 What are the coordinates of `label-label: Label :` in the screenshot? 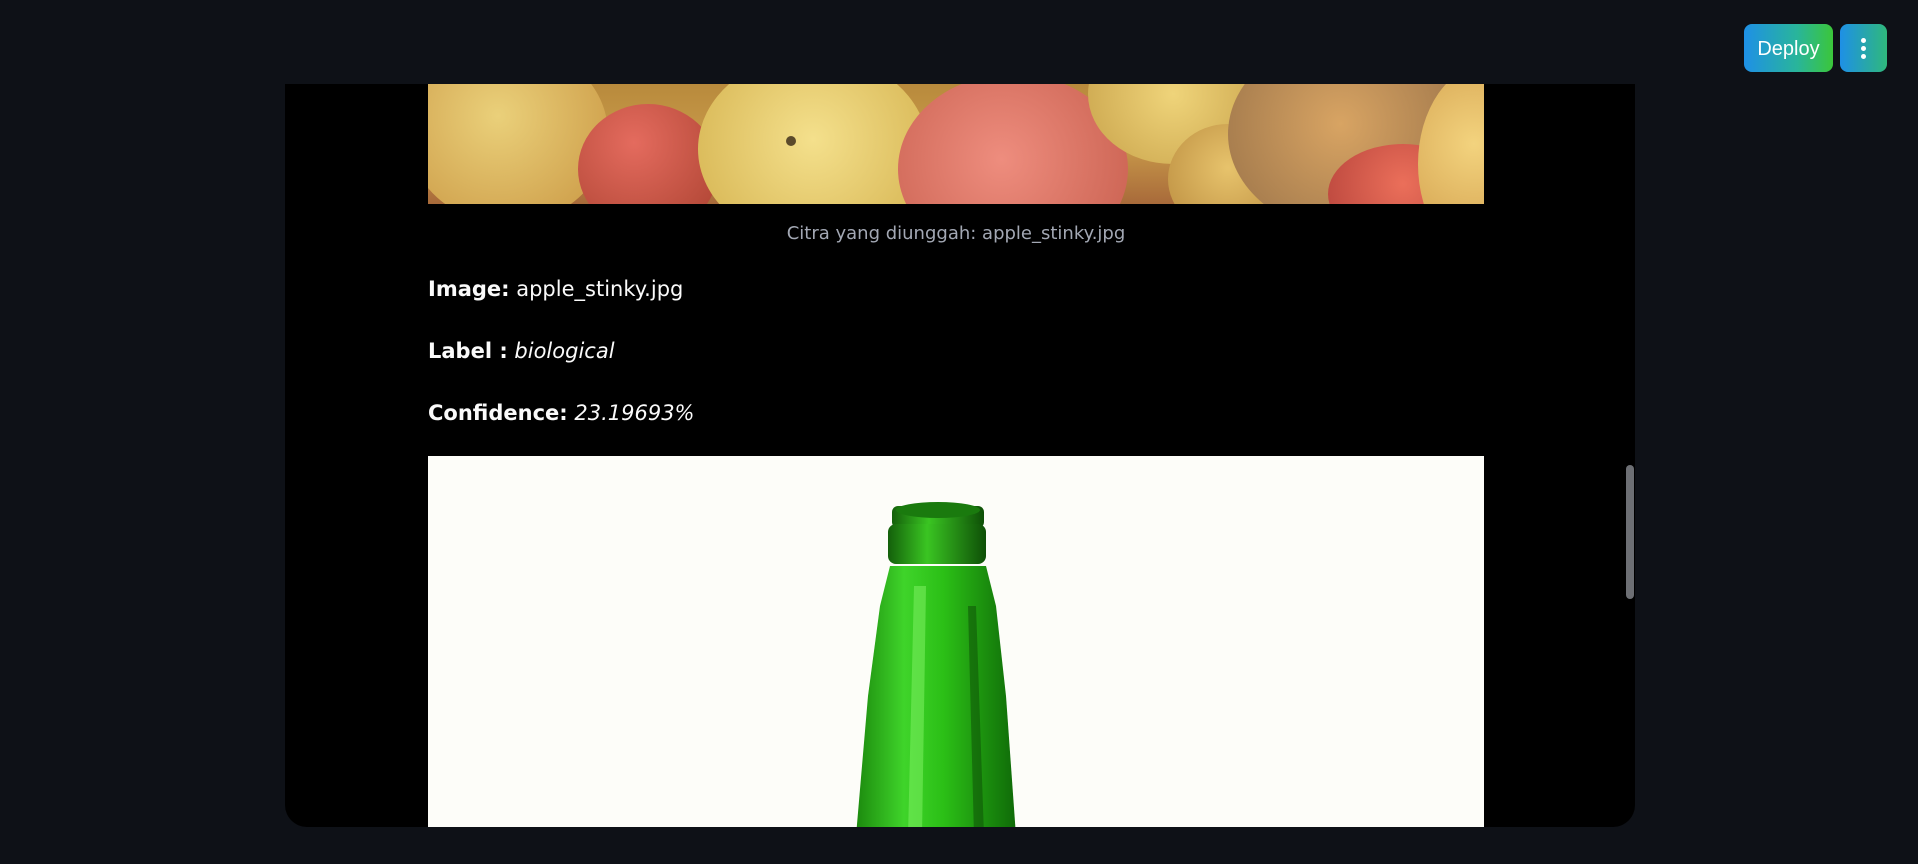 It's located at (468, 351).